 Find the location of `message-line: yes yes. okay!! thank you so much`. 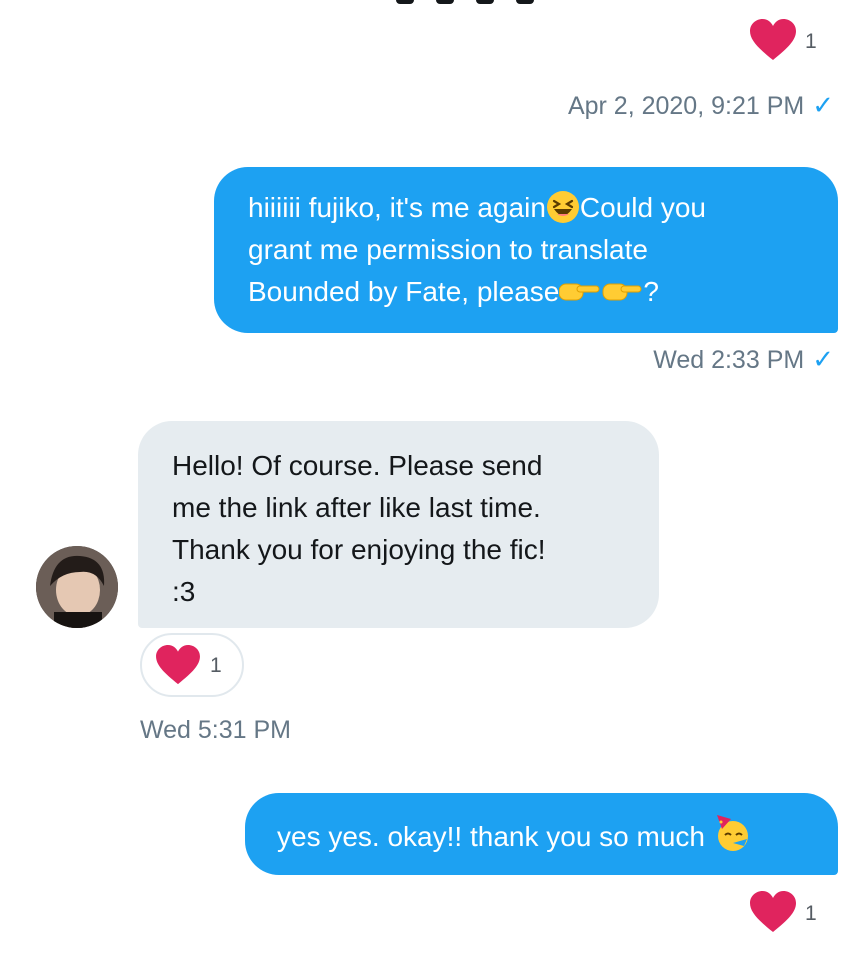

message-line: yes yes. okay!! thank you so much is located at coordinates (542, 835).